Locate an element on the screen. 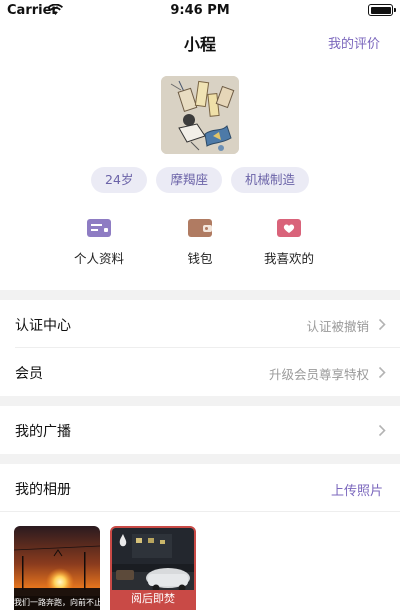  wallet-label: 钱包 is located at coordinates (200, 258).